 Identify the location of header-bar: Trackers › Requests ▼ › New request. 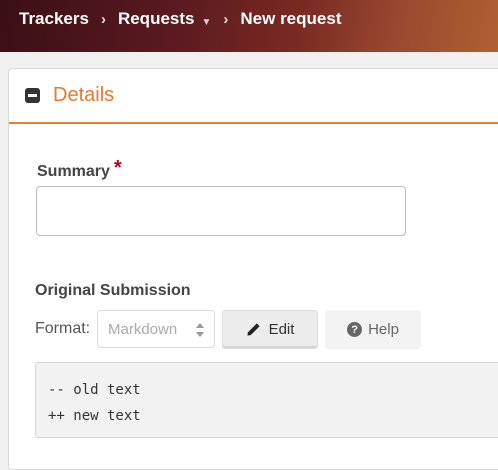
(249, 26).